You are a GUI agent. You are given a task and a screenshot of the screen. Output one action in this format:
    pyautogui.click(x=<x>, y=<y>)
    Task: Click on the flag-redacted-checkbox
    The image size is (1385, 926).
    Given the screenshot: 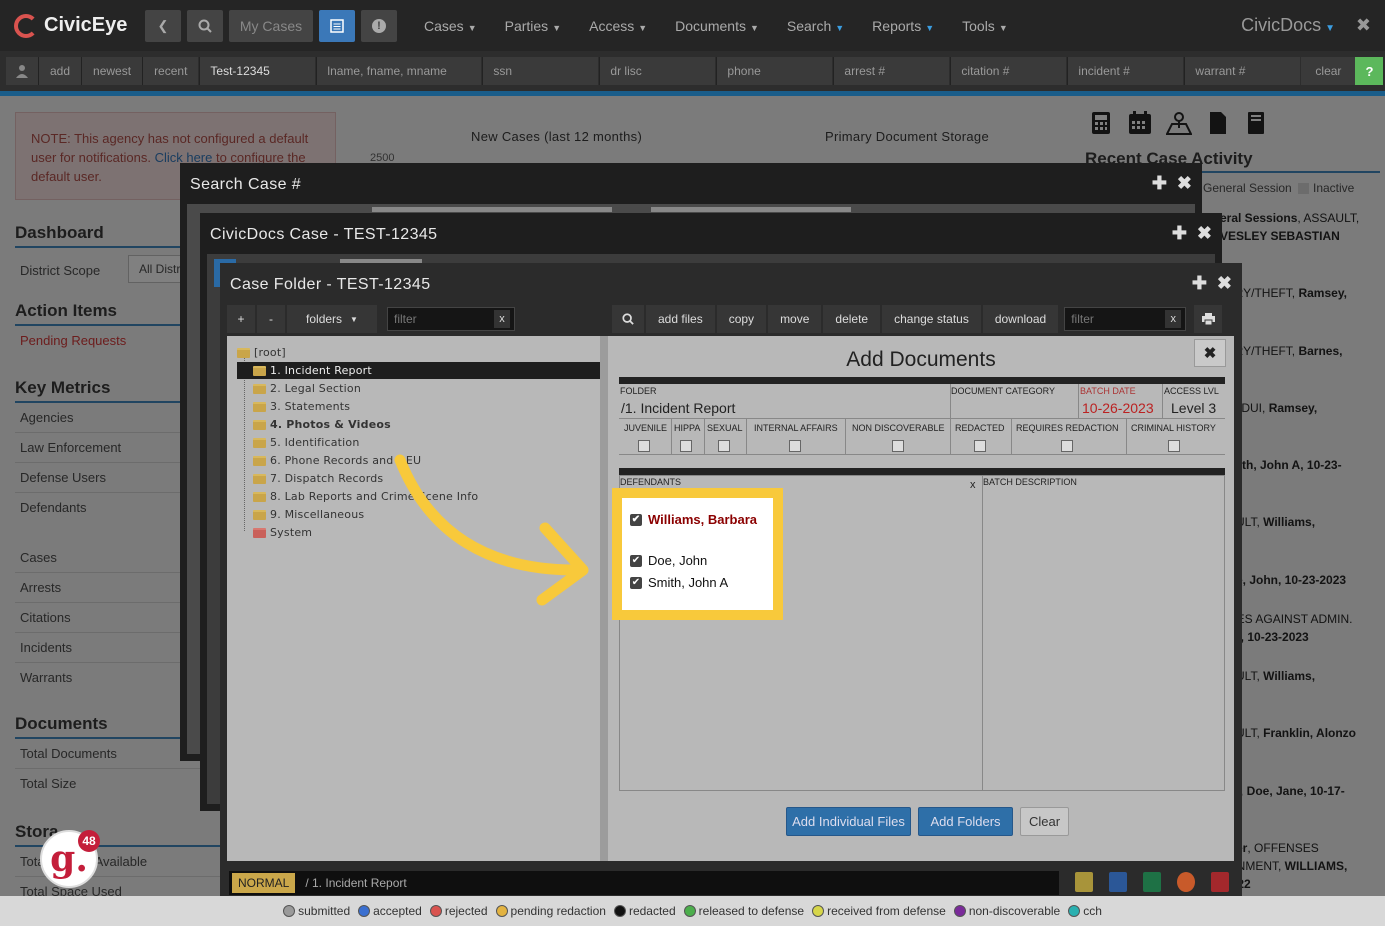 What is the action you would take?
    pyautogui.click(x=980, y=446)
    